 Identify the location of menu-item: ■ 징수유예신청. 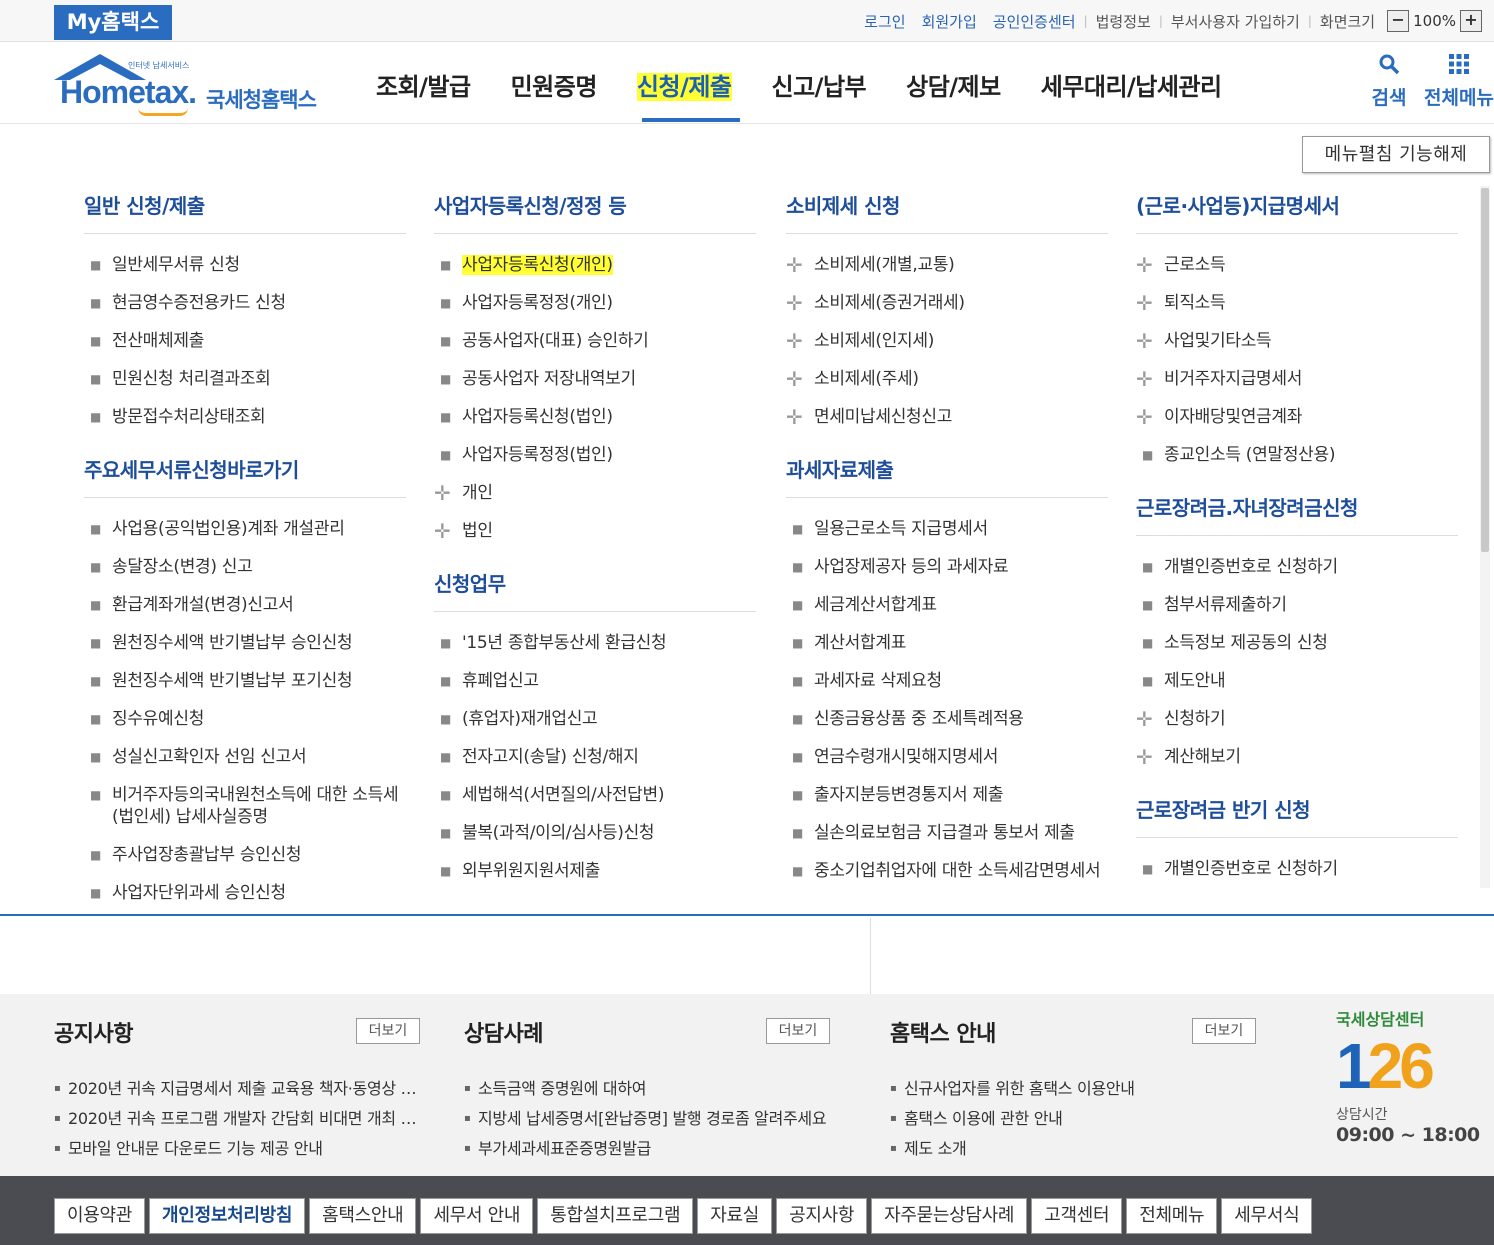
(245, 719).